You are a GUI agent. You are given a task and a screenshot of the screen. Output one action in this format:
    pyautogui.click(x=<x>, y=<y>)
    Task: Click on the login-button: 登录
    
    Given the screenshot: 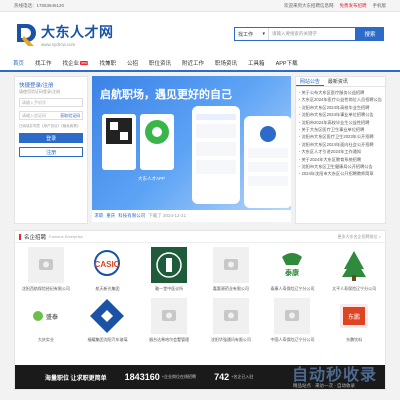 What is the action you would take?
    pyautogui.click(x=51, y=138)
    